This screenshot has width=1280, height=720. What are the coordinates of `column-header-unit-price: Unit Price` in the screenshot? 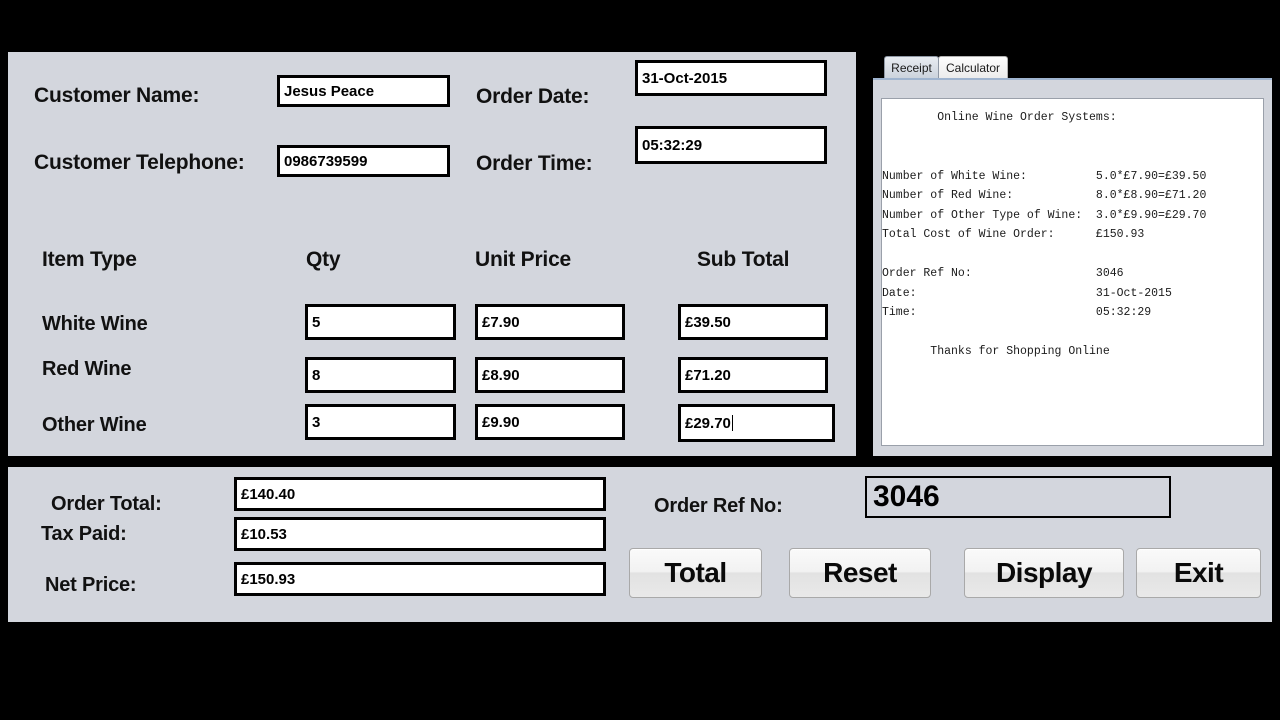 It's located at (523, 259).